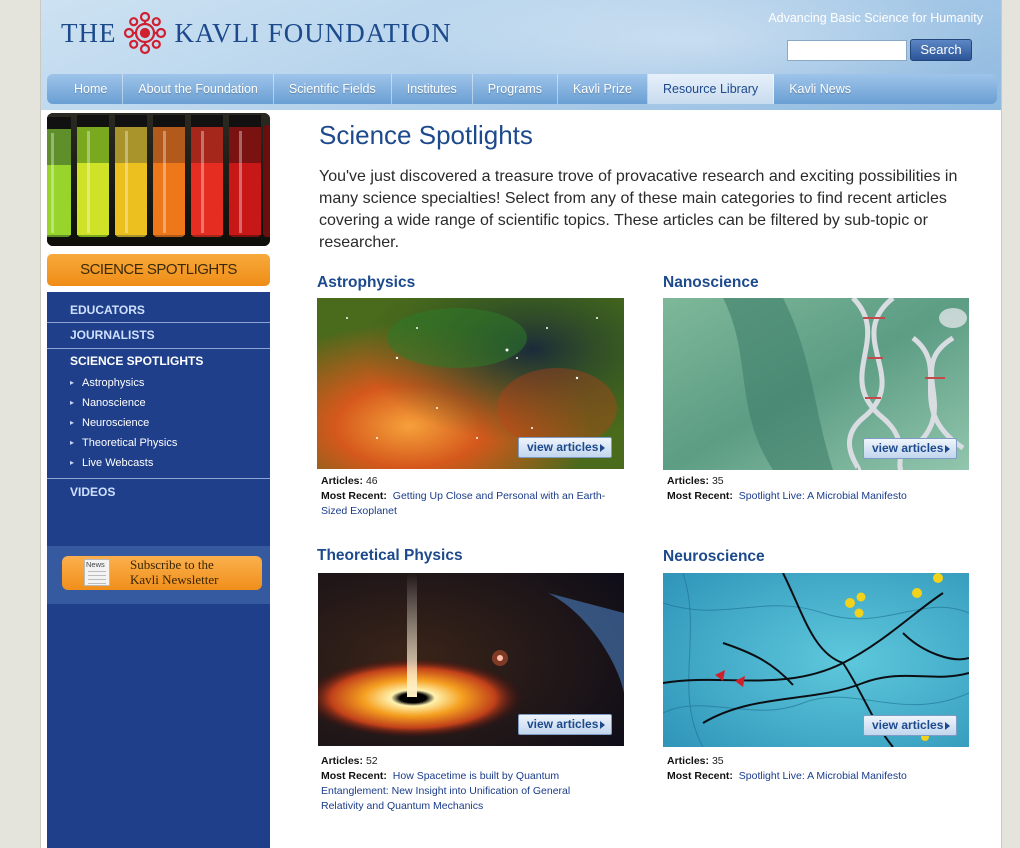 This screenshot has width=1020, height=848. I want to click on sidebar-item-educators: EDUCATORS, so click(158, 310).